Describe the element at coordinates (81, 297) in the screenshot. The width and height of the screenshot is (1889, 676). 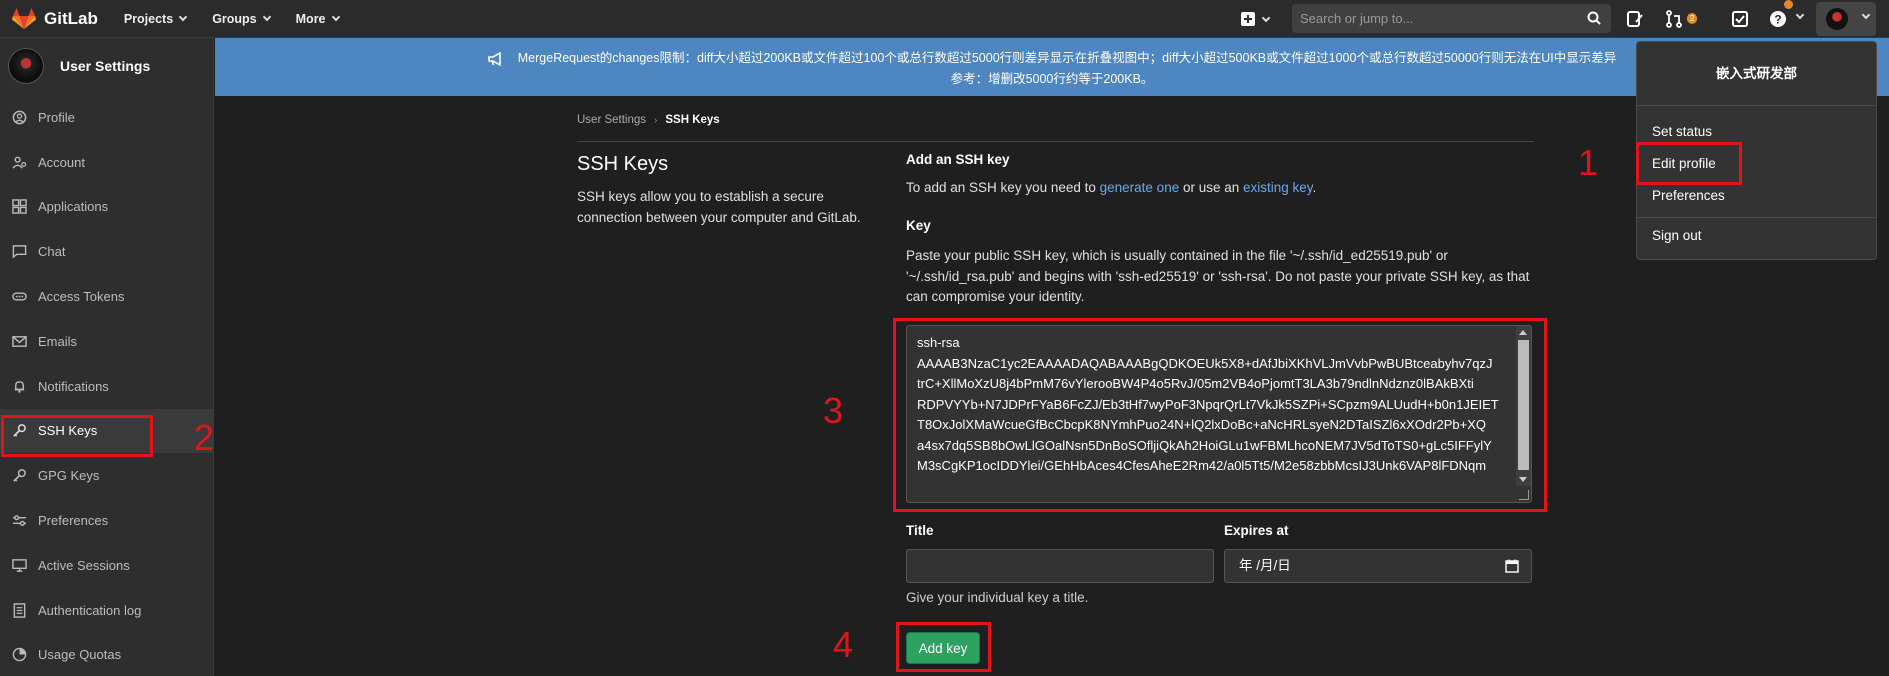
I see `sidebar-item-label: Access Tokens` at that location.